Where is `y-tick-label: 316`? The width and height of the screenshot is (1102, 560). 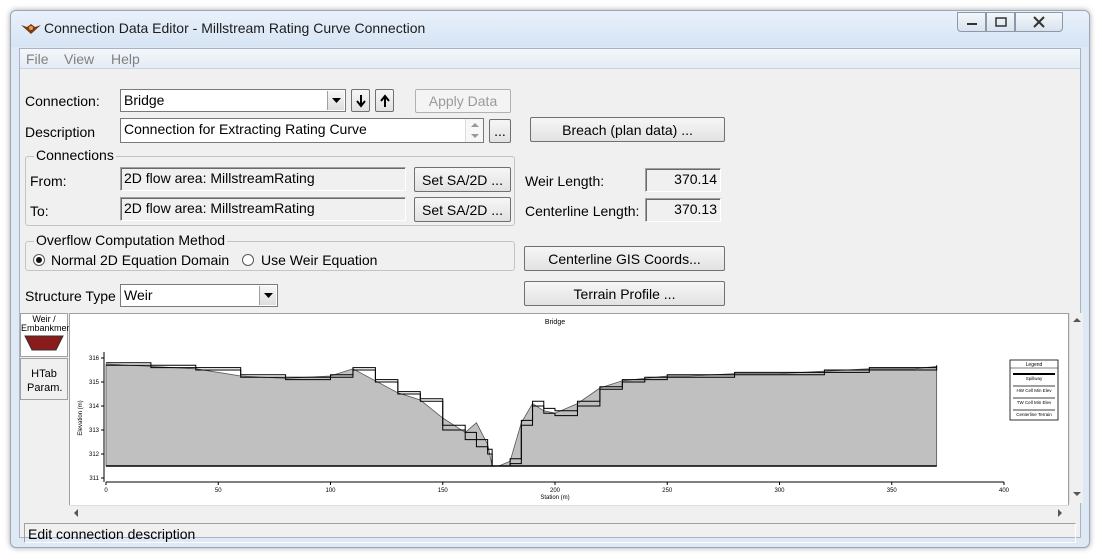 y-tick-label: 316 is located at coordinates (94, 359).